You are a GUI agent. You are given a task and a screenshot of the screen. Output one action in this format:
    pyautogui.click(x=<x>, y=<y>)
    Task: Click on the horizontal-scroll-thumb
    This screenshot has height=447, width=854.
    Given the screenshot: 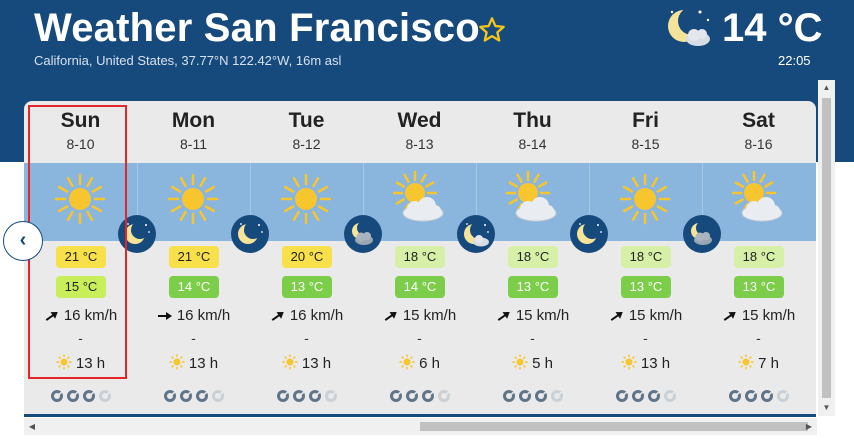 What is the action you would take?
    pyautogui.click(x=614, y=426)
    